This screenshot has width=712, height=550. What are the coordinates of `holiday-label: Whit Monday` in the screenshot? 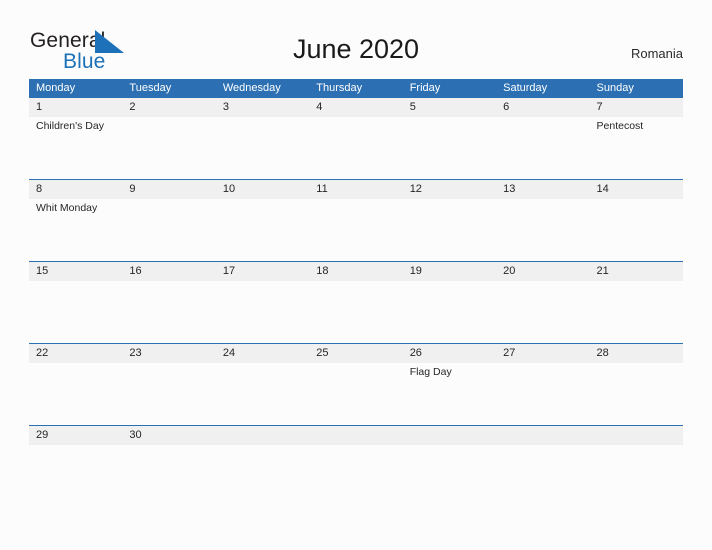 It's located at (67, 208).